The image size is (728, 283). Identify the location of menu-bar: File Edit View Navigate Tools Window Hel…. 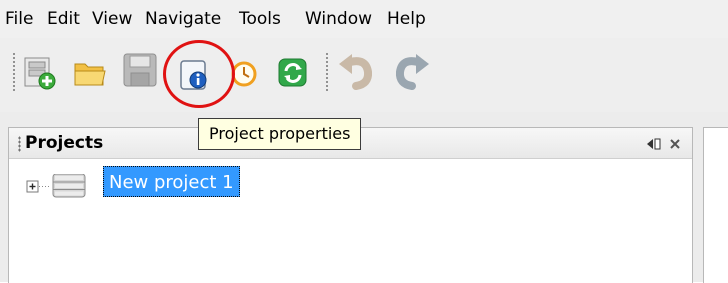
(364, 19).